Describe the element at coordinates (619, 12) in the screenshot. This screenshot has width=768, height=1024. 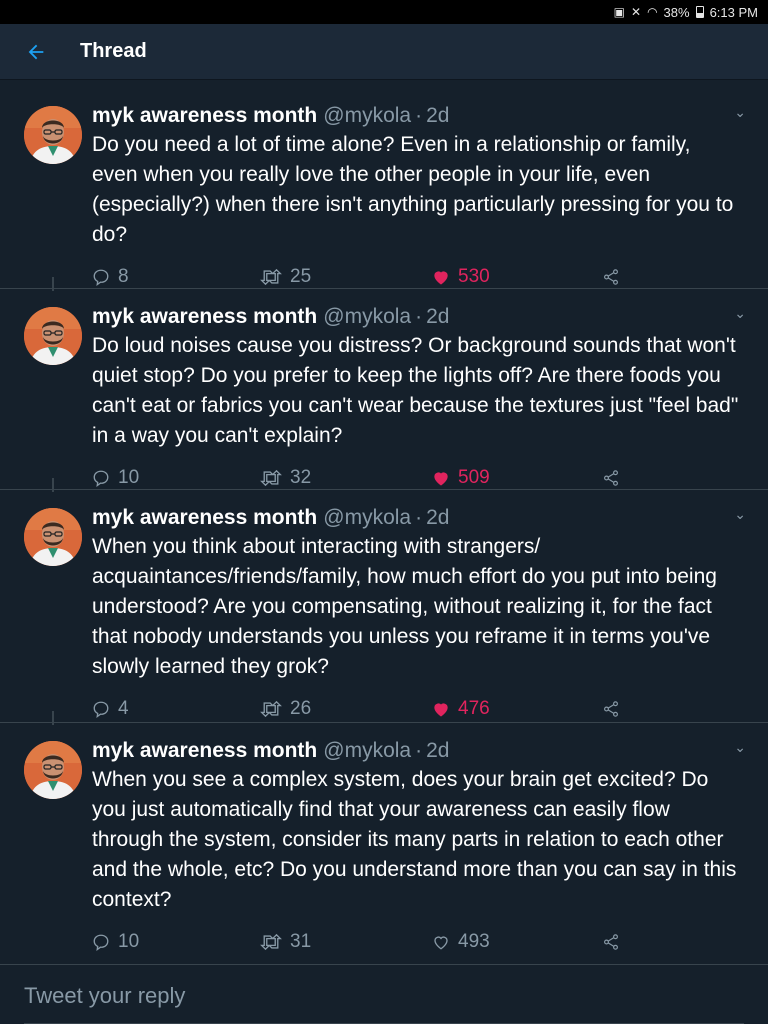
I see `sim-icon: ▣` at that location.